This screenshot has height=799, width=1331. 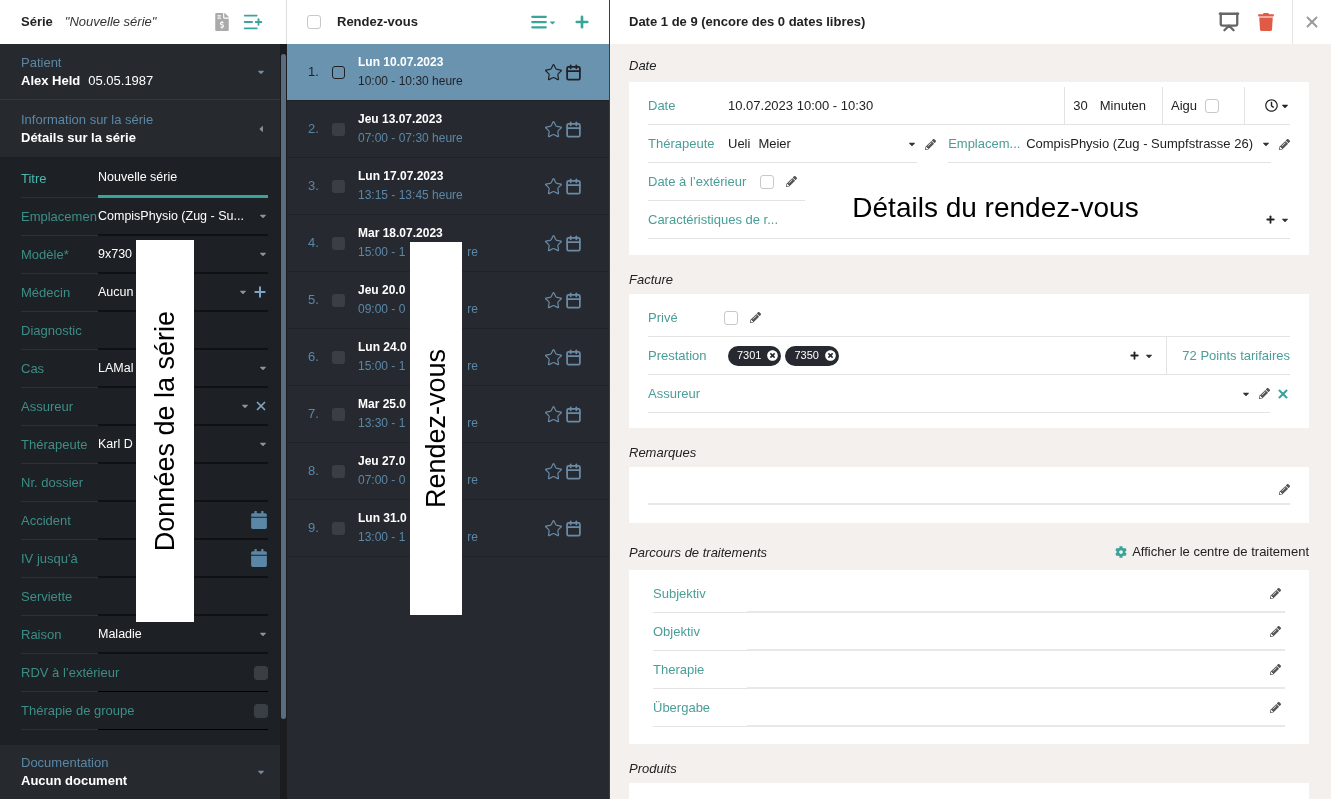 I want to click on row-number: 5., so click(x=314, y=300).